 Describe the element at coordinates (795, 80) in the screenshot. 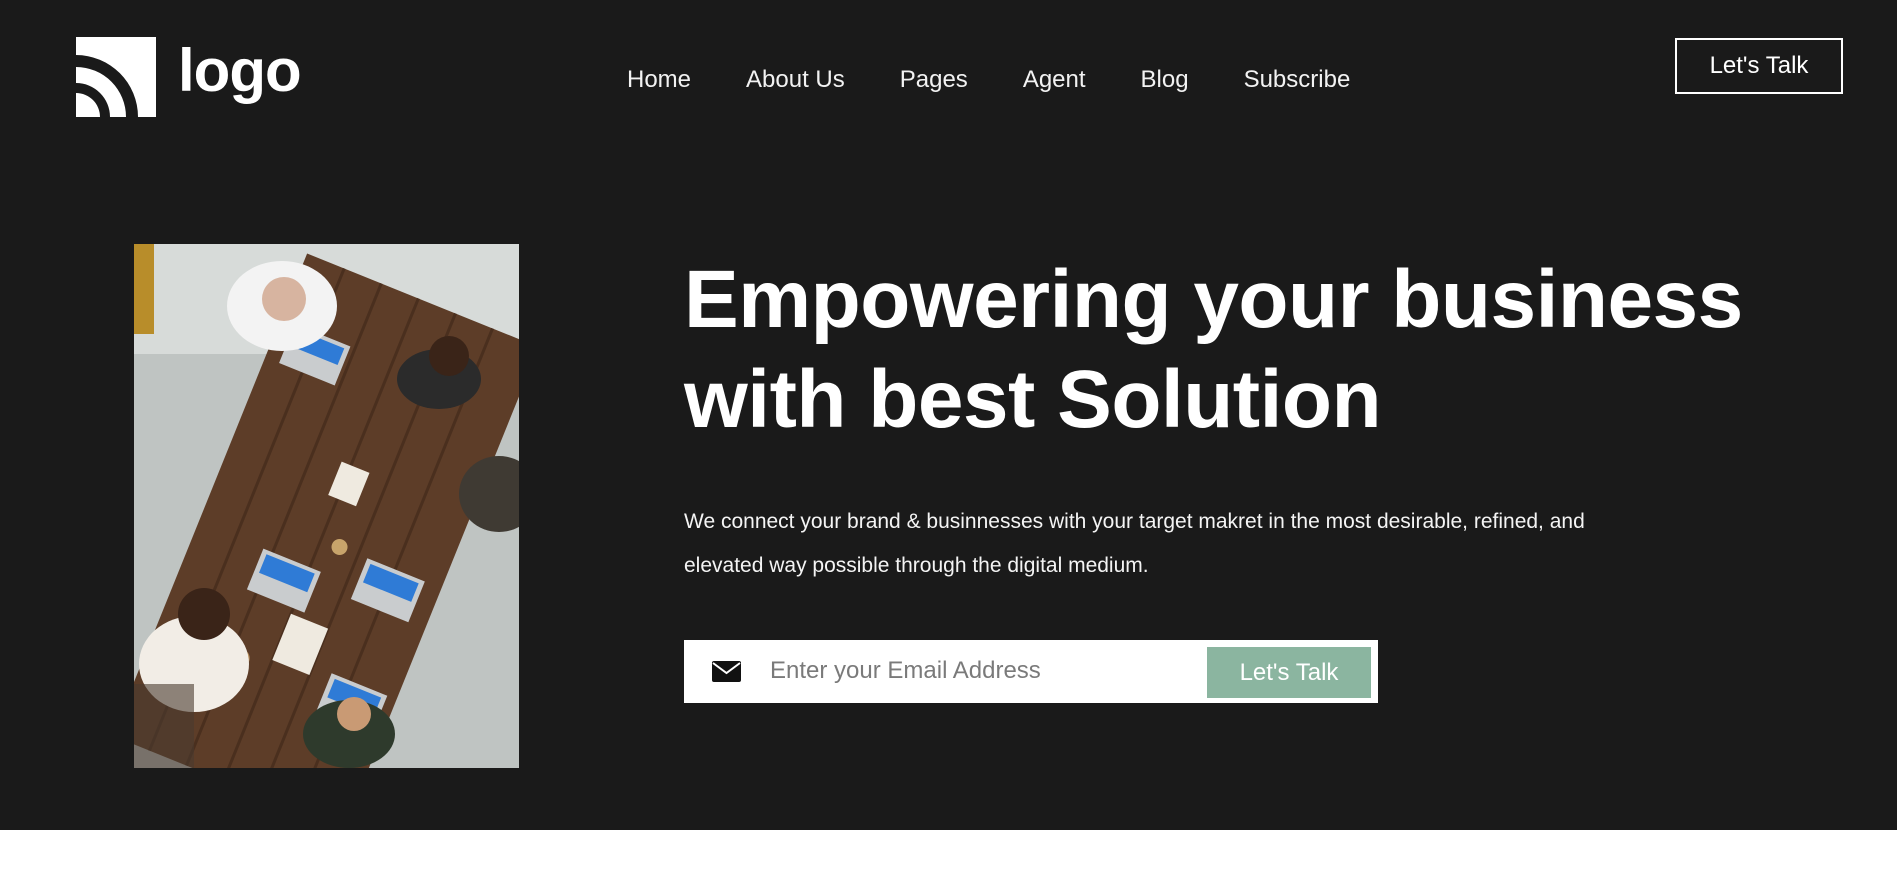

I see `nav-about-us: About Us` at that location.